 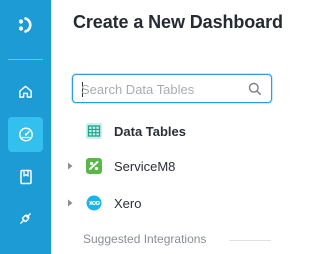 I want to click on tree-item-servicem8: ServiceM8, so click(x=172, y=166).